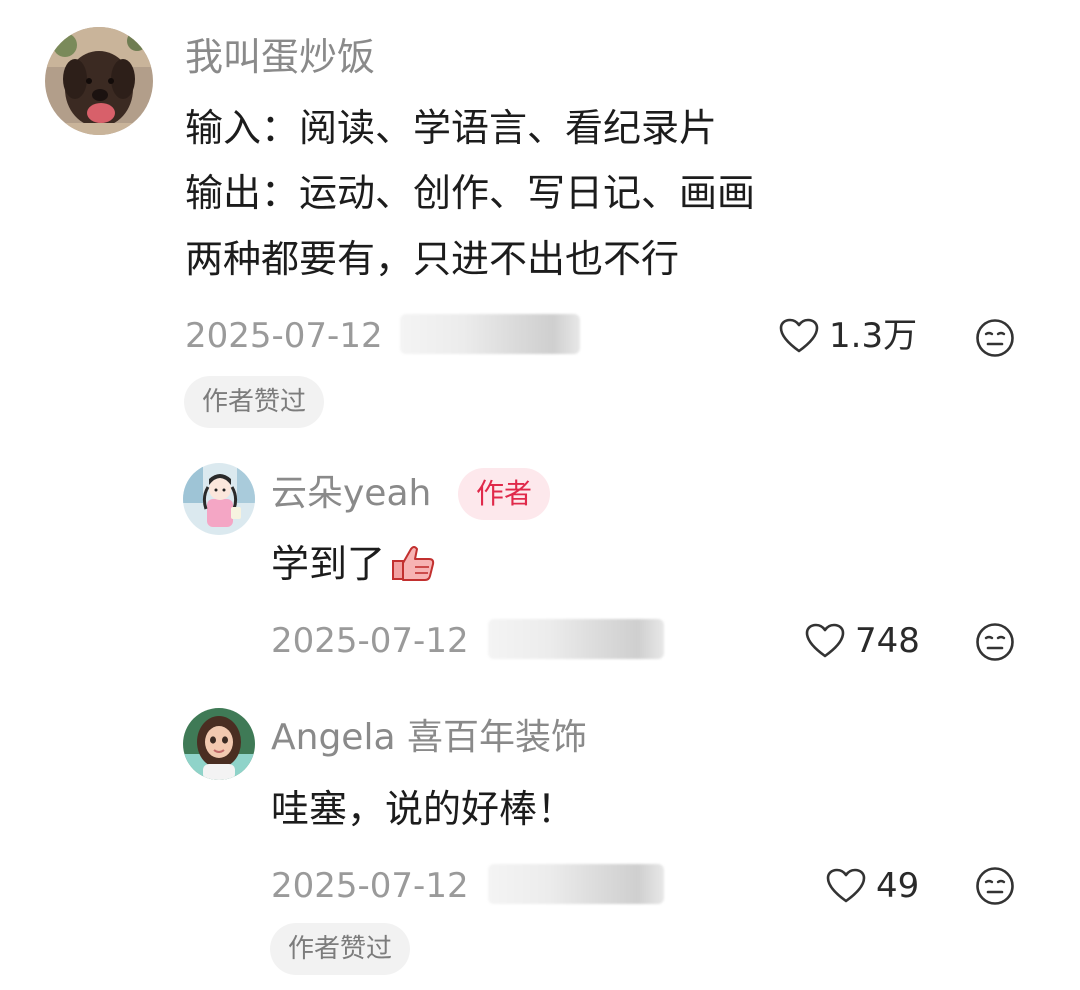 The width and height of the screenshot is (1080, 990). Describe the element at coordinates (351, 494) in the screenshot. I see `reply-username: 云朵yeah` at that location.